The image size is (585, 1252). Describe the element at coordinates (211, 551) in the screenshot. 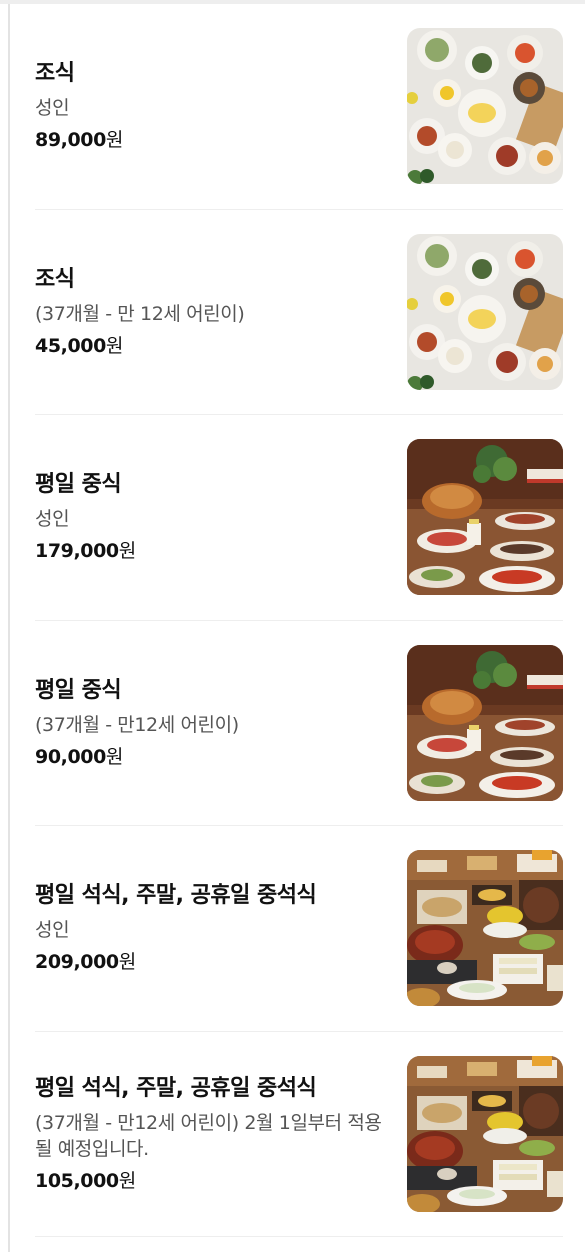

I see `menu-item-price: 179,000원` at that location.